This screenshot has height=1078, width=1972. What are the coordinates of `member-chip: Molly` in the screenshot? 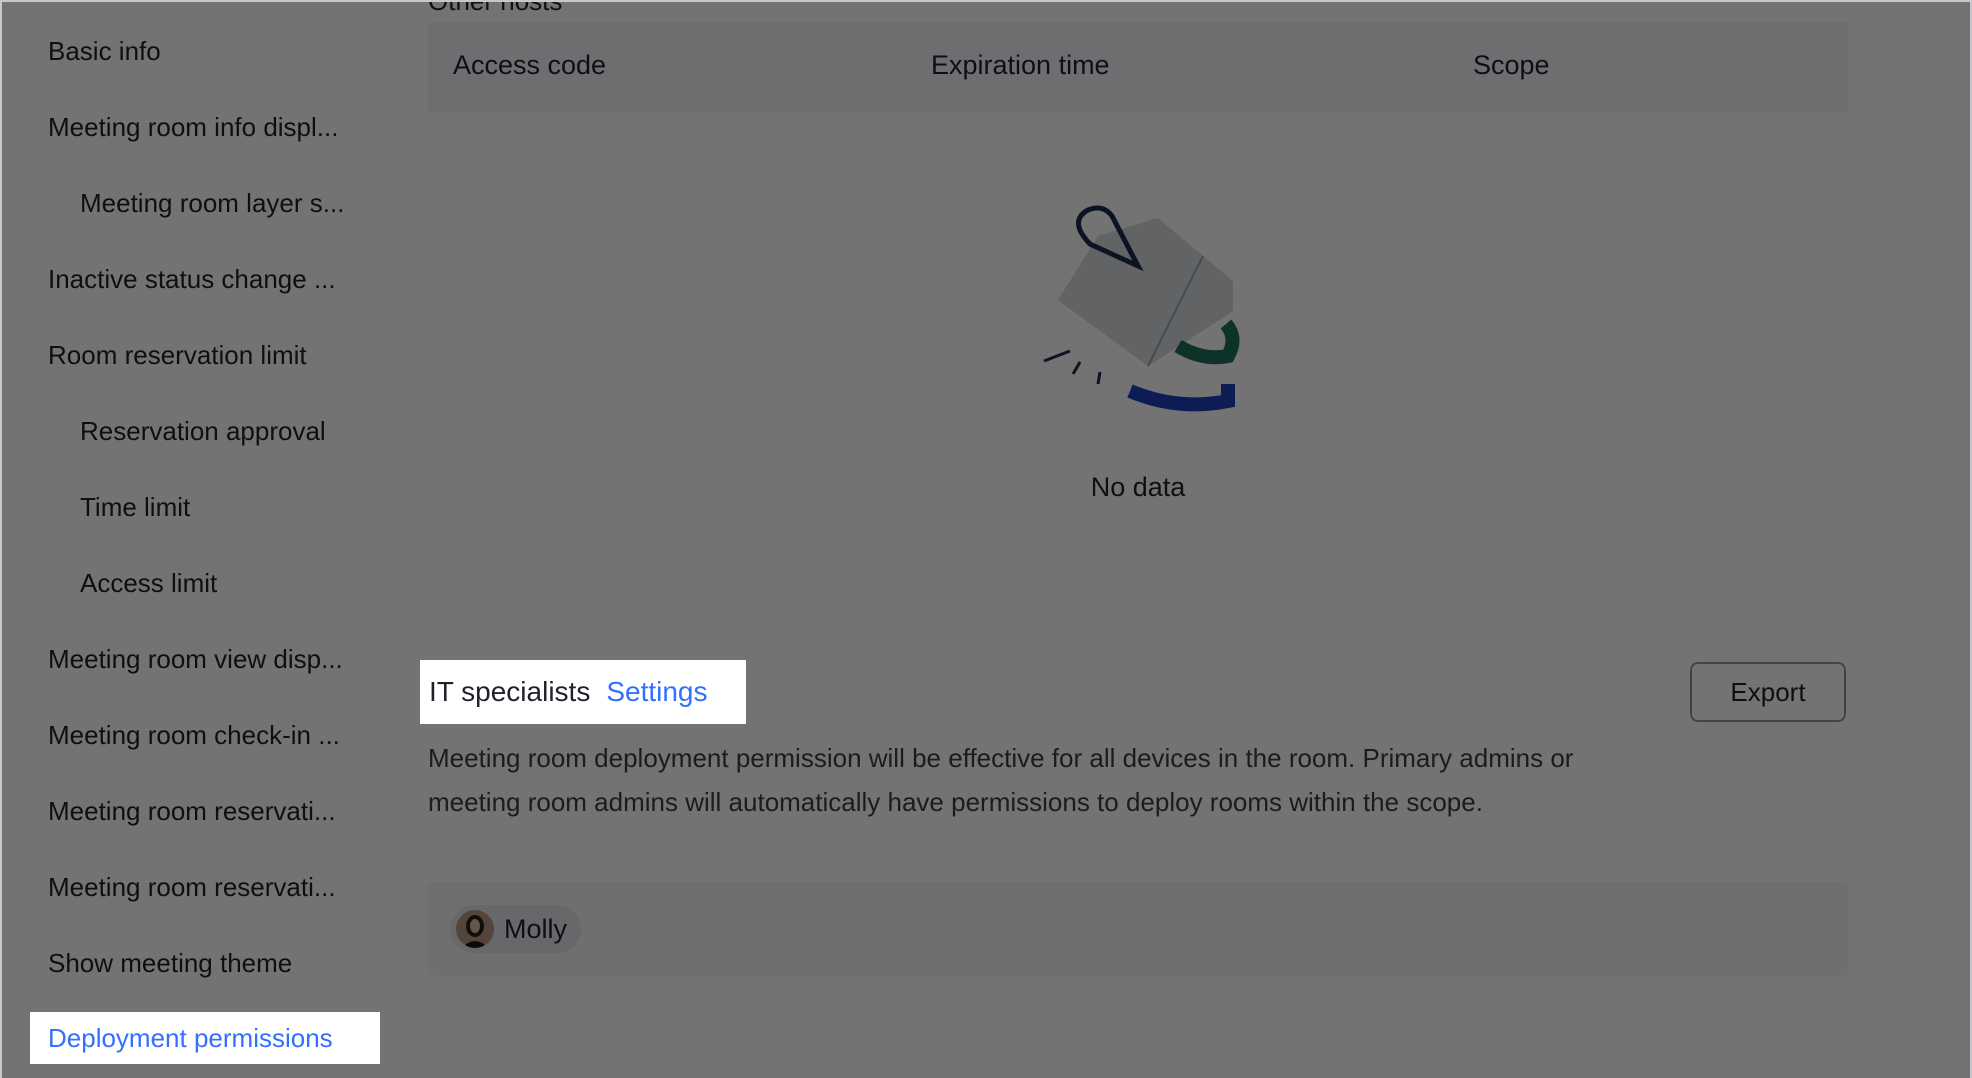 It's located at (516, 929).